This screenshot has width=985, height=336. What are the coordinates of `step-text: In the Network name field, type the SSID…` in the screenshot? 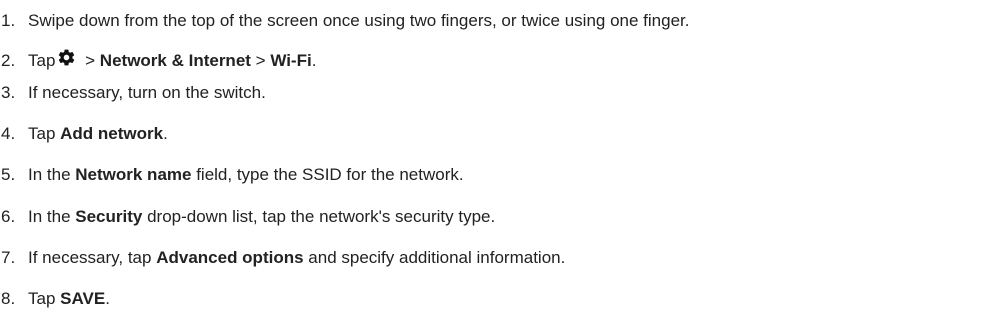 It's located at (246, 175).